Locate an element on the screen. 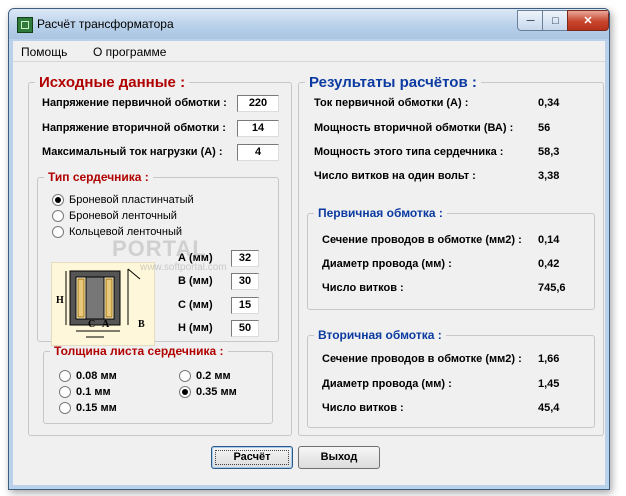 The height and width of the screenshot is (496, 626). exit-button: Выход is located at coordinates (339, 457).